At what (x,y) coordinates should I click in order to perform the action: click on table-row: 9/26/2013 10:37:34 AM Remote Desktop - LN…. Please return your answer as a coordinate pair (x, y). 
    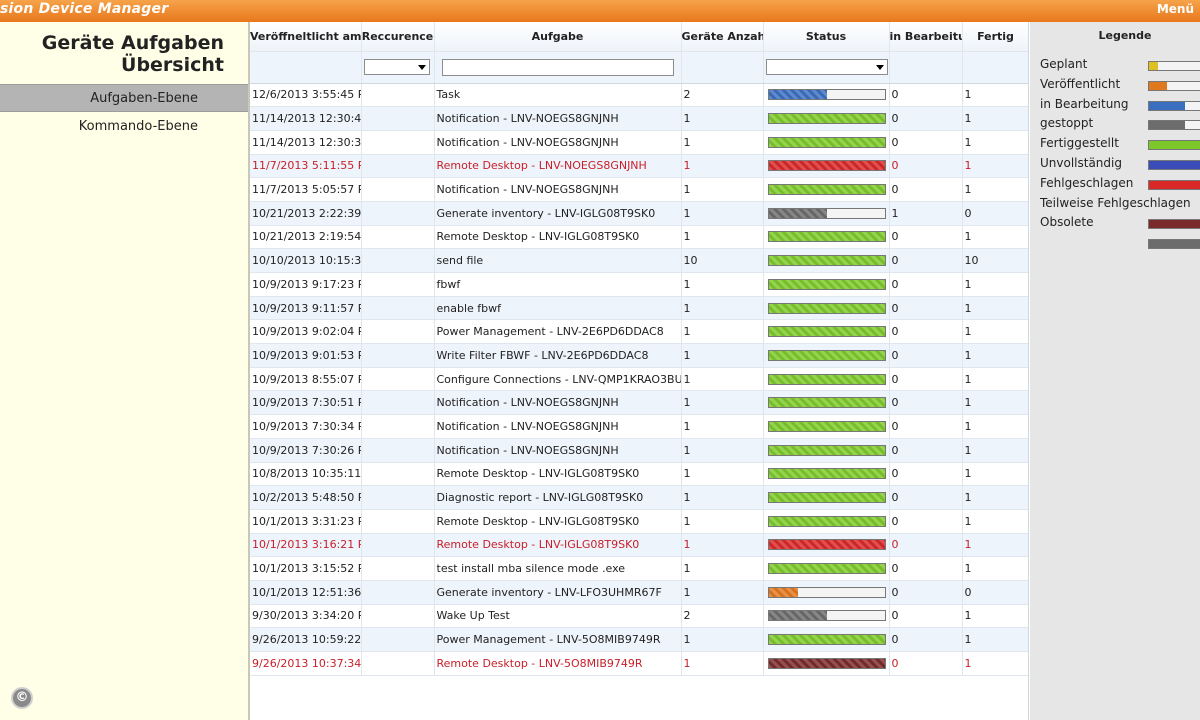
    Looking at the image, I should click on (639, 663).